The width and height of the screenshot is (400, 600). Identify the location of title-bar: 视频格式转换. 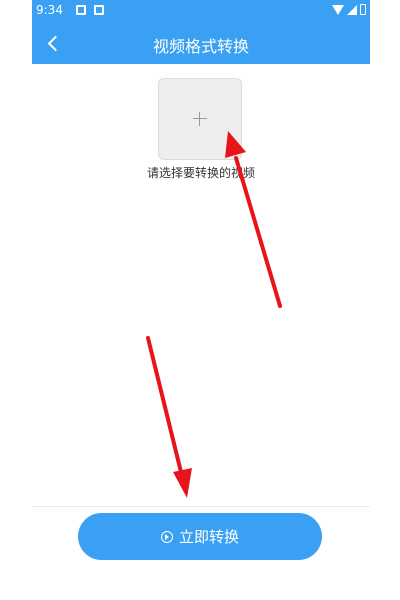
(201, 43).